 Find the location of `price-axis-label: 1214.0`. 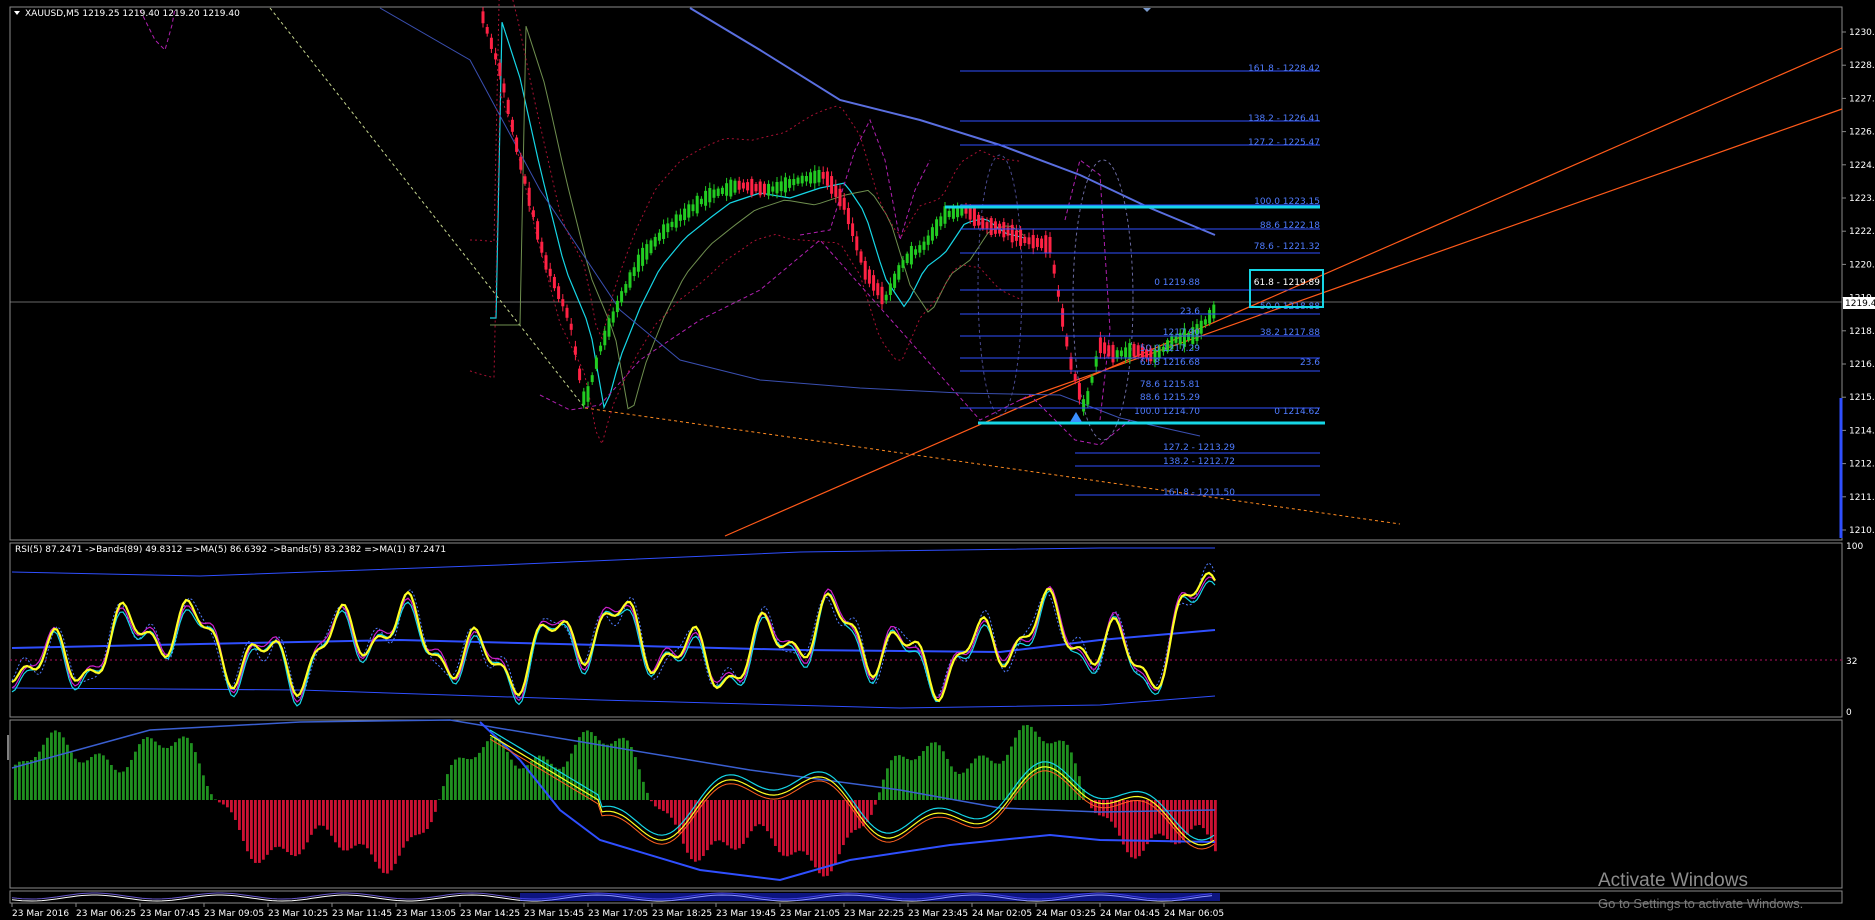

price-axis-label: 1214.0 is located at coordinates (1862, 431).